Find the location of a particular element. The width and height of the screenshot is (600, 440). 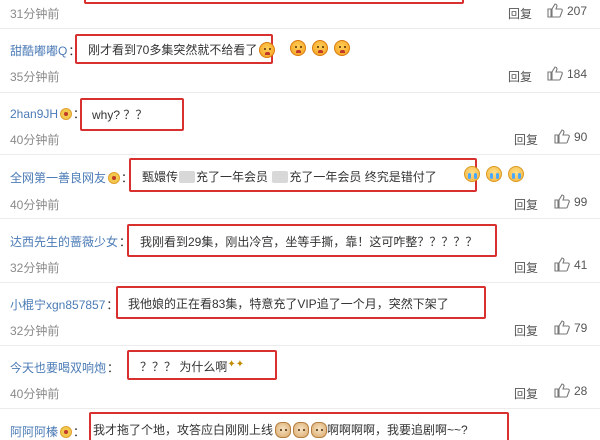

like-count: 90 is located at coordinates (581, 136).